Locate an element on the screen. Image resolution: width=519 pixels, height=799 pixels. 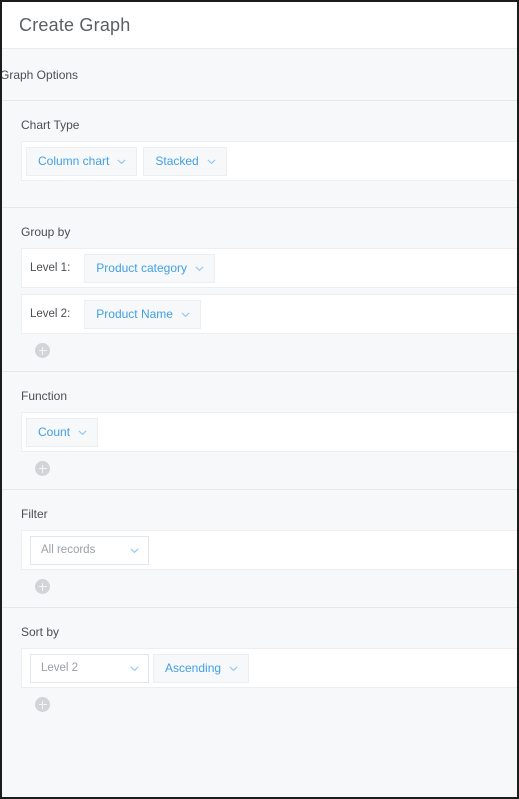
group-by-level-1-dropdown: Product category is located at coordinates (149, 268).